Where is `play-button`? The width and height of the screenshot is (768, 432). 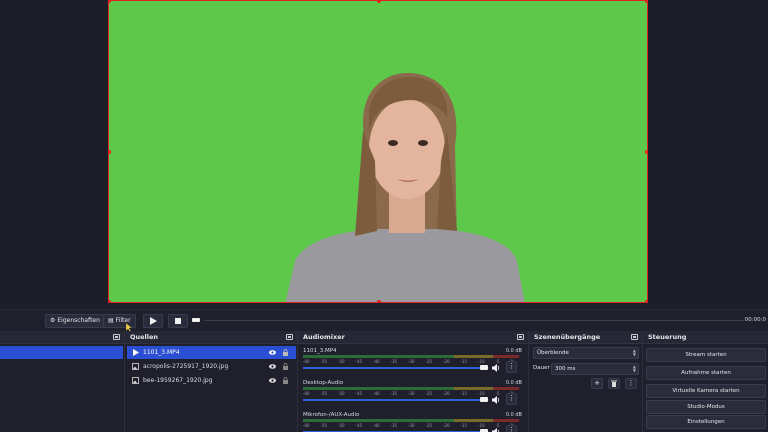
play-button is located at coordinates (153, 321).